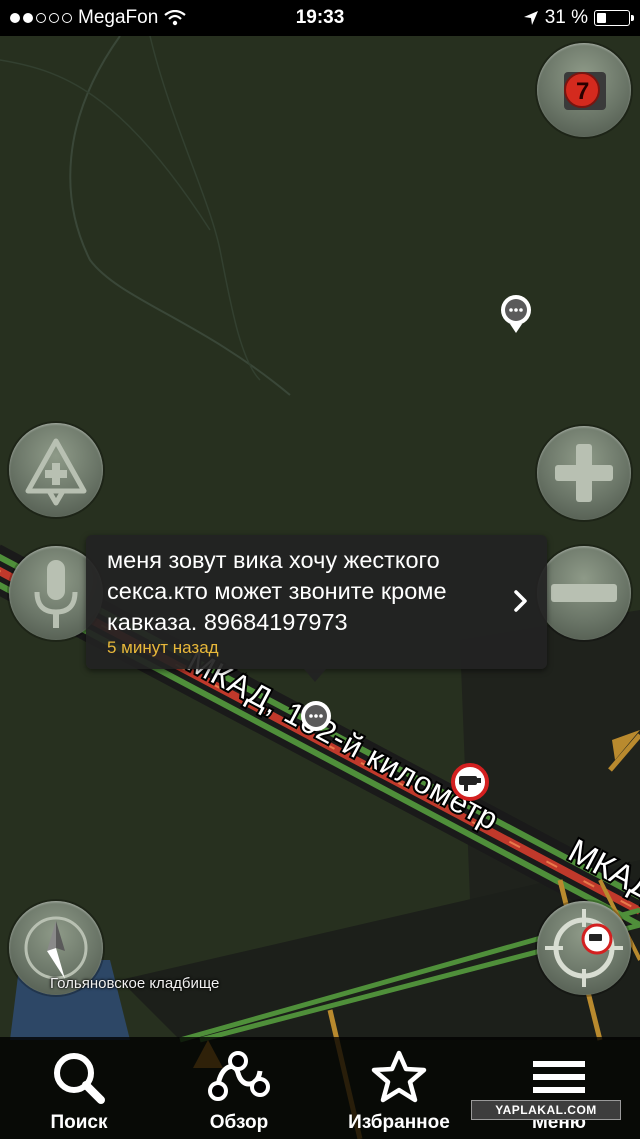 The height and width of the screenshot is (1139, 640). I want to click on zoom-out-button, so click(584, 593).